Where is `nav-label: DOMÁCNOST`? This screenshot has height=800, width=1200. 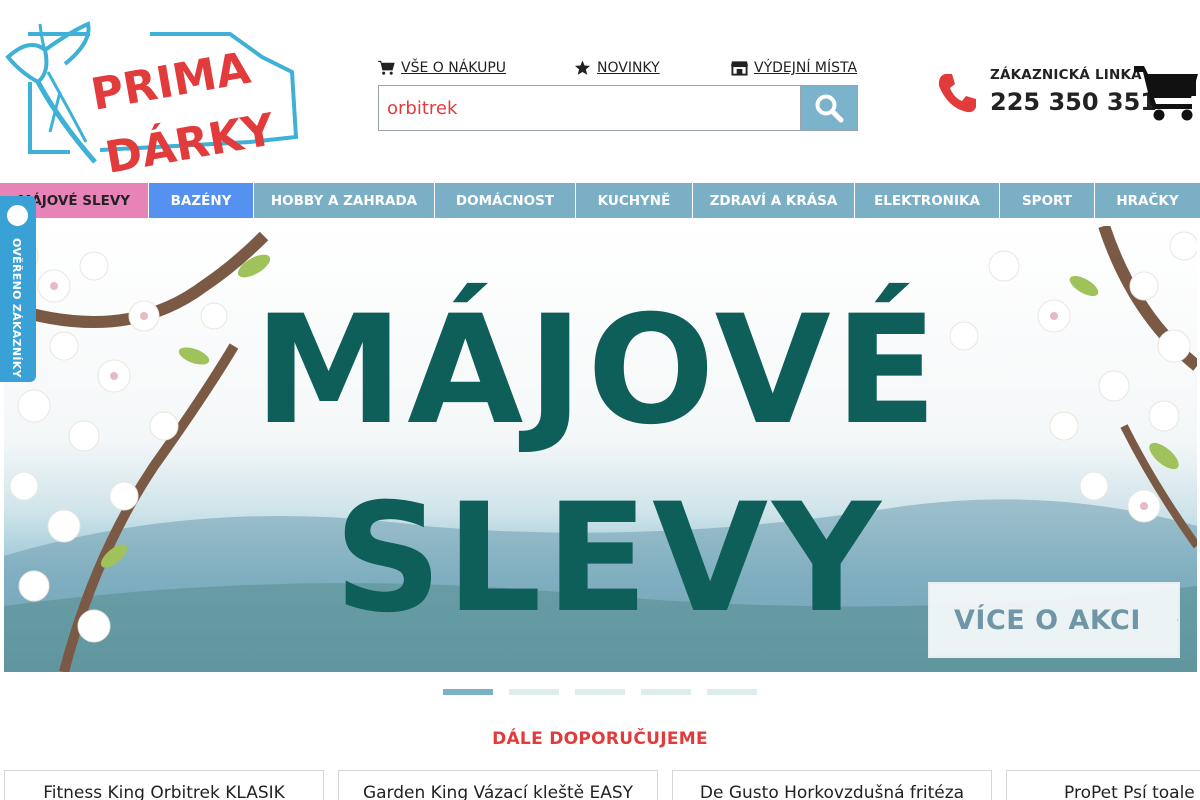
nav-label: DOMÁCNOST is located at coordinates (505, 200).